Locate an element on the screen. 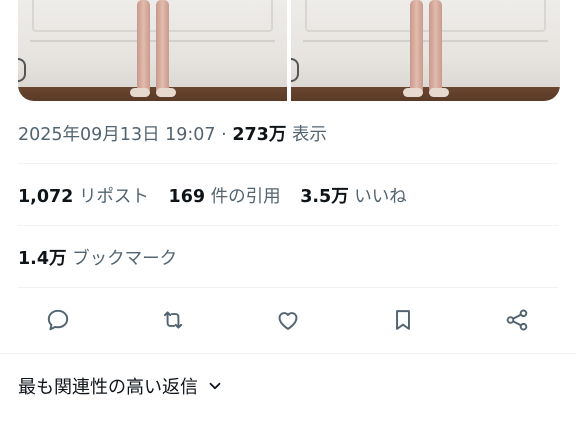  bookmark-button is located at coordinates (403, 320).